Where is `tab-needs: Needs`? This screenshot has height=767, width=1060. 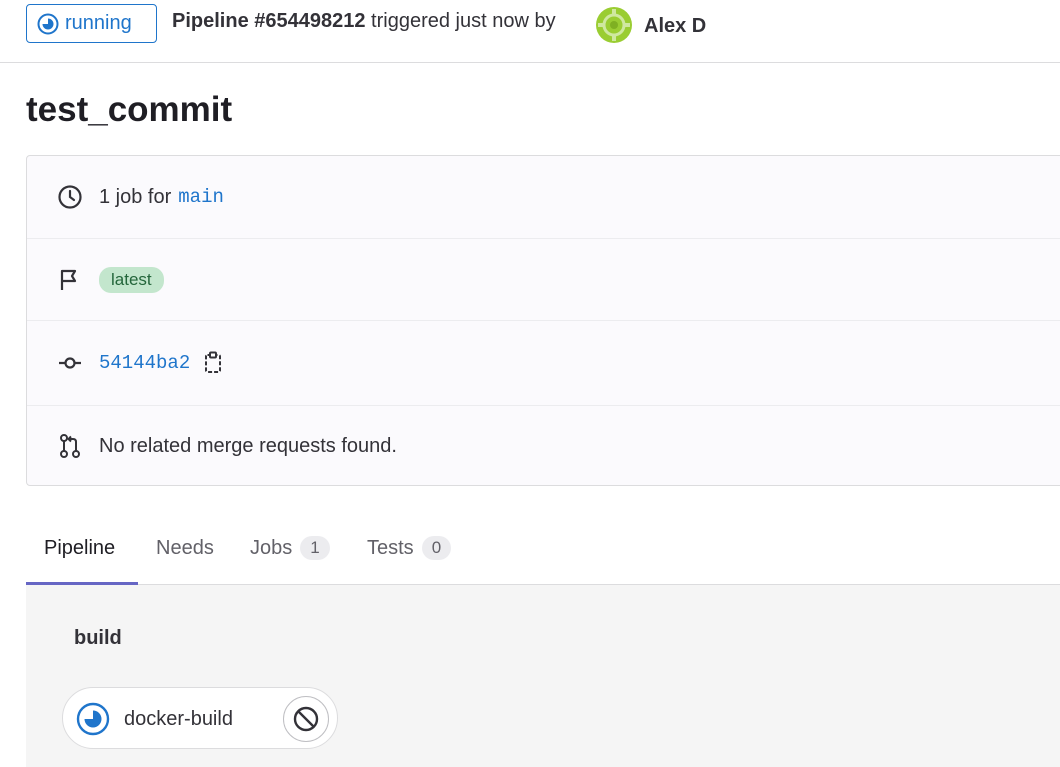 tab-needs: Needs is located at coordinates (185, 548).